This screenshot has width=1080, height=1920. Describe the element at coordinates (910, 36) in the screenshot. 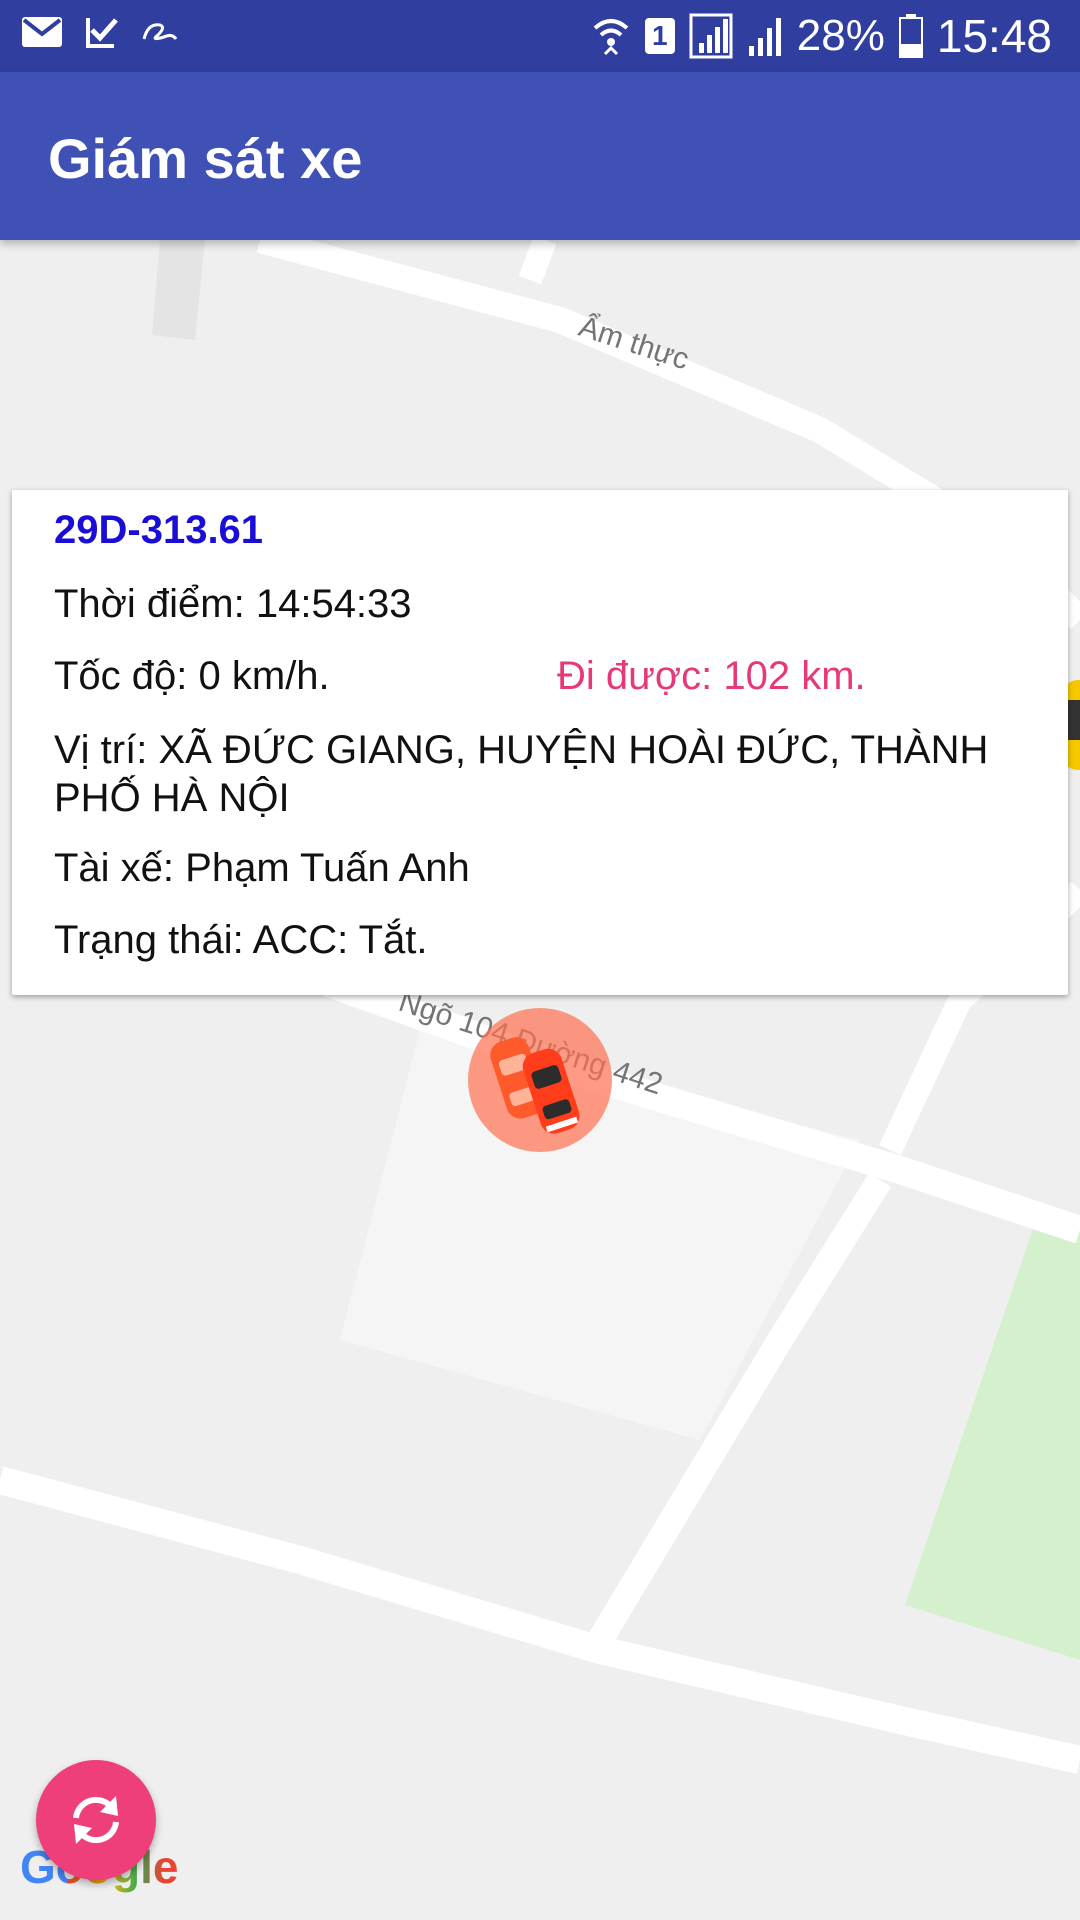

I see `battery-icon` at that location.